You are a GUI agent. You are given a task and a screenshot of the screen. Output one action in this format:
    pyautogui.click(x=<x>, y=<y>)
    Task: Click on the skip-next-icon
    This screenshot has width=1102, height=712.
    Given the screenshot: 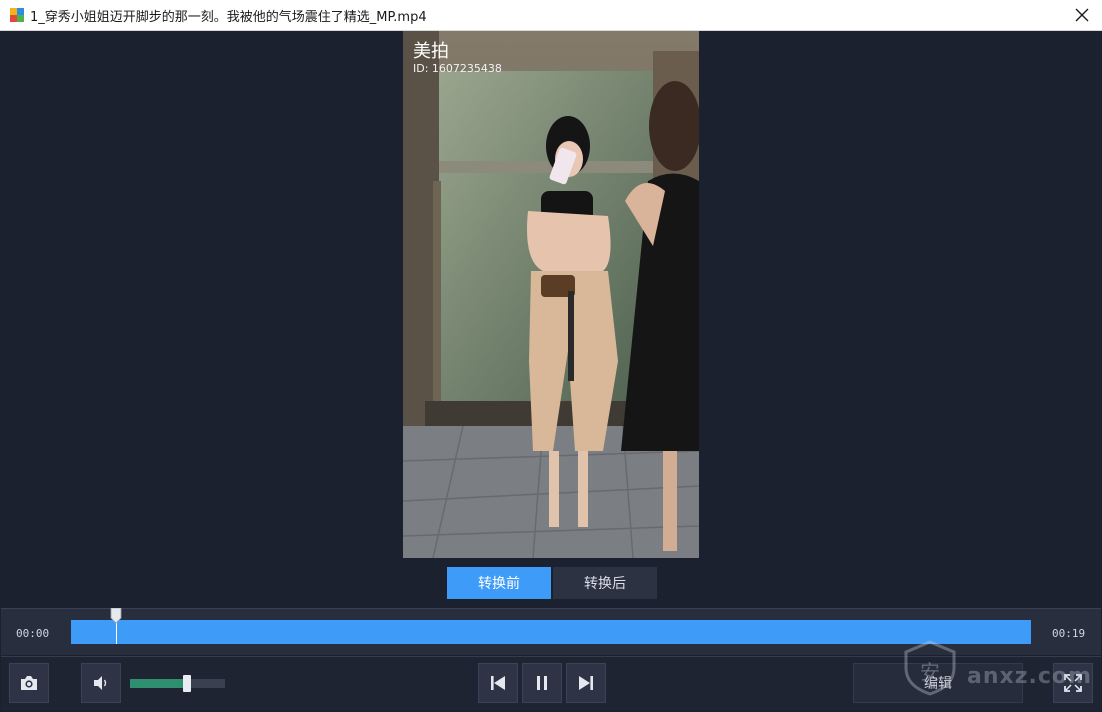 What is the action you would take?
    pyautogui.click(x=586, y=683)
    